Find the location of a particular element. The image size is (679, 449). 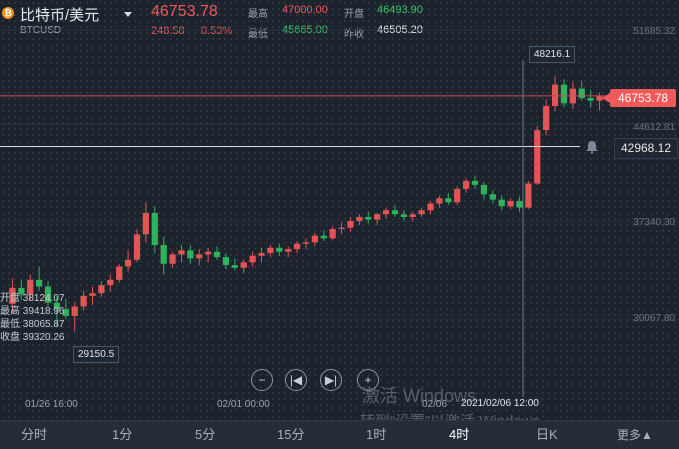

chevron-up-icon: ▲ is located at coordinates (647, 435).